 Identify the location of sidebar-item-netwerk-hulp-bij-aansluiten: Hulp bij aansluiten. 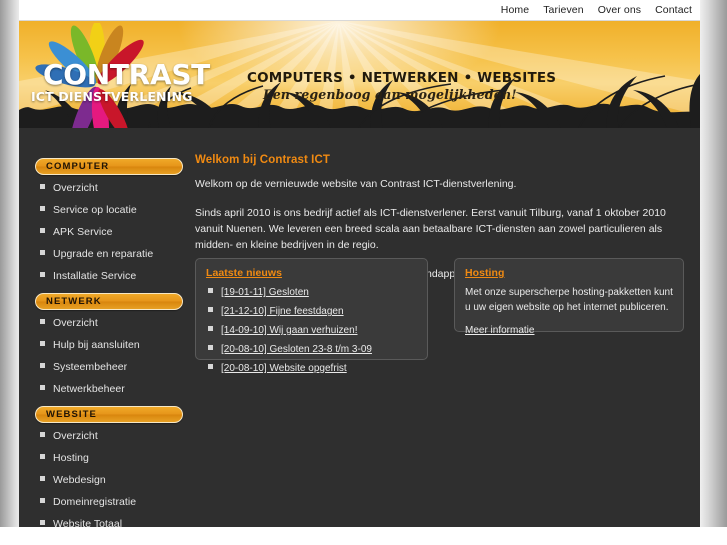
(109, 344).